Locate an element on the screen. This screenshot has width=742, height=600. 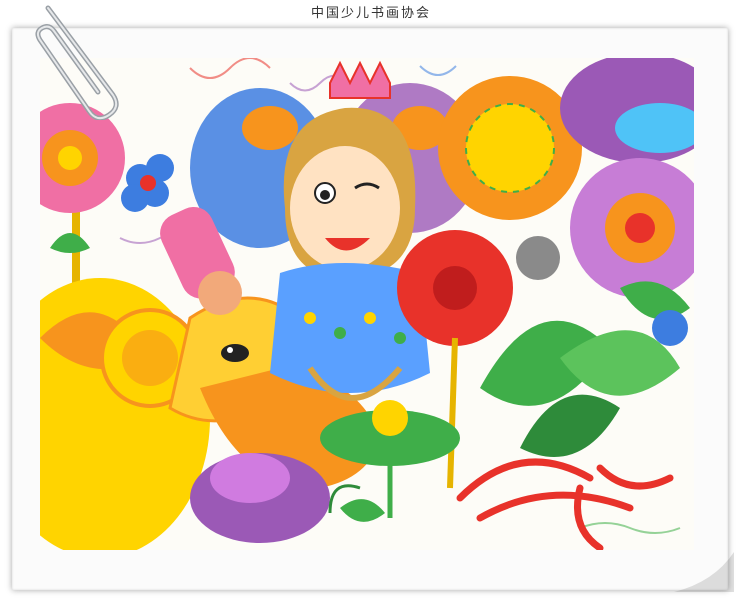
blue-flower is located at coordinates (147, 183).